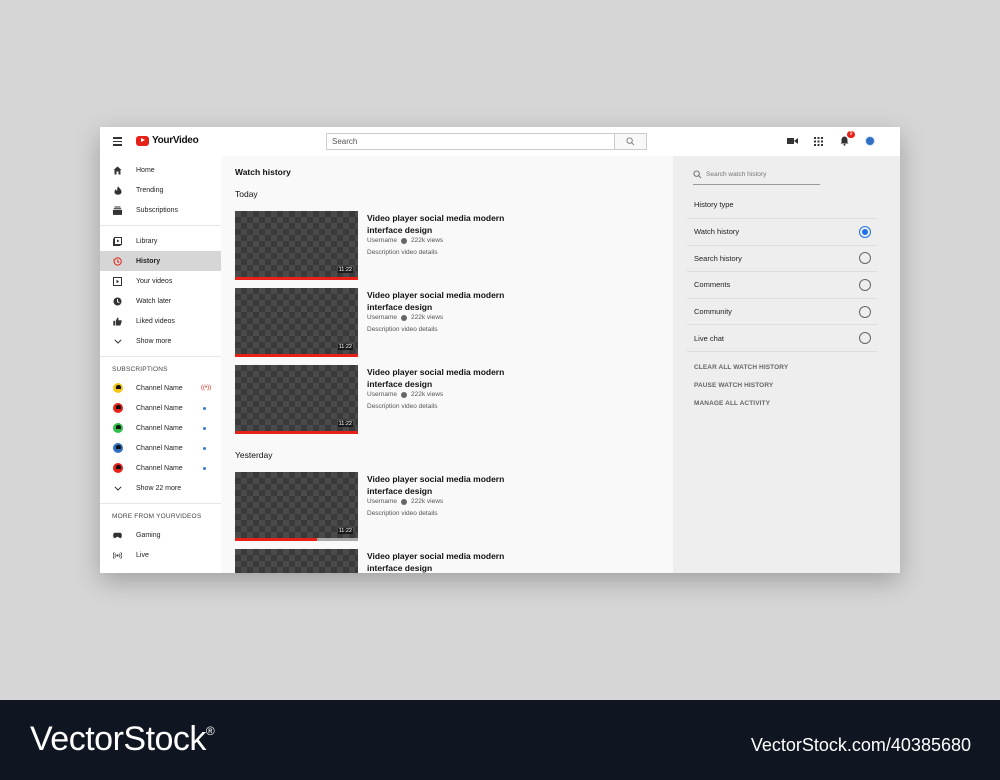 Image resolution: width=1000 pixels, height=780 pixels. I want to click on subscriptions-icon, so click(117, 210).